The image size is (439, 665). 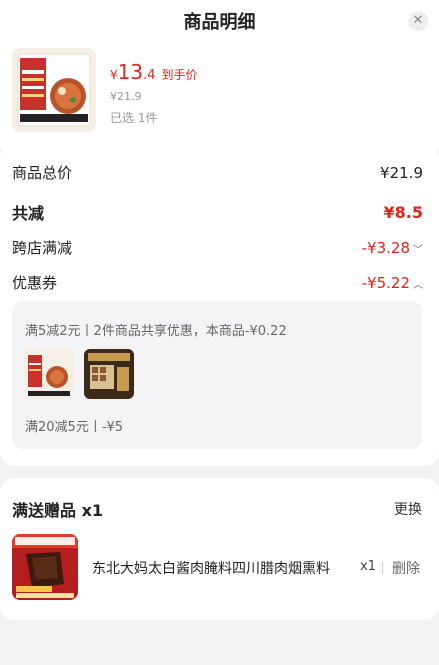 I want to click on change-gift-button: 更换, so click(x=408, y=509).